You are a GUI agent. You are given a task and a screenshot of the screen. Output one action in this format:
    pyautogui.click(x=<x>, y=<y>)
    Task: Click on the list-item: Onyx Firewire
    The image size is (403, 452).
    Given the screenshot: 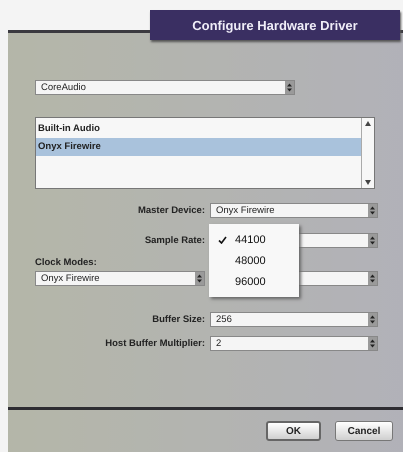 What is the action you would take?
    pyautogui.click(x=198, y=147)
    